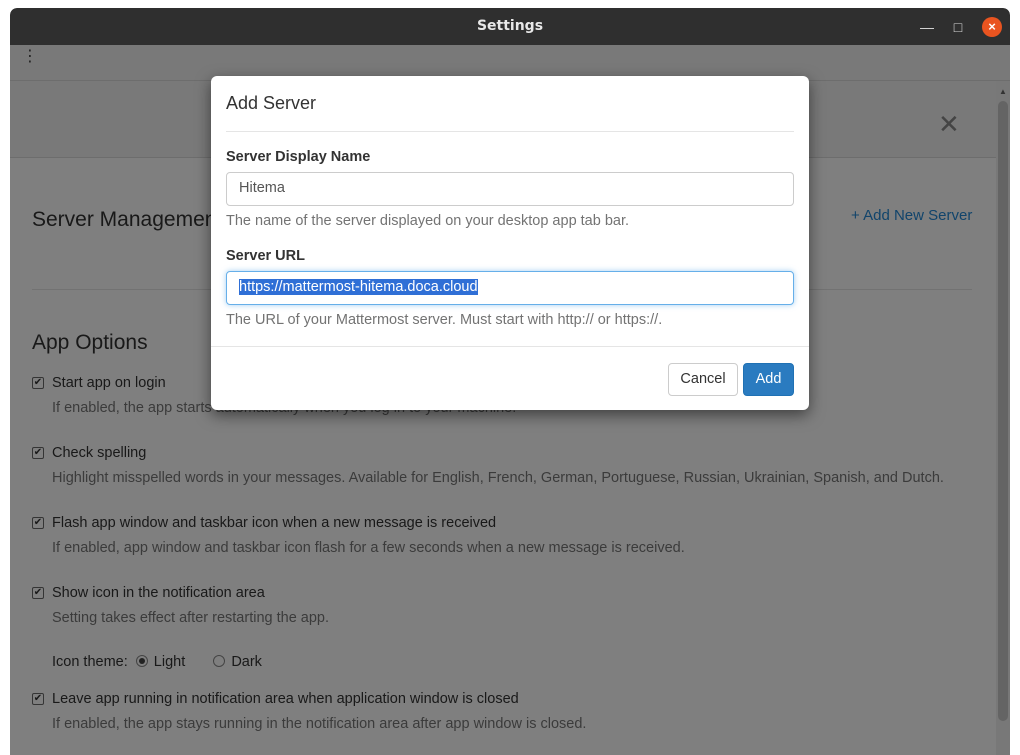 This screenshot has width=1020, height=755. I want to click on add-button: Add, so click(768, 379).